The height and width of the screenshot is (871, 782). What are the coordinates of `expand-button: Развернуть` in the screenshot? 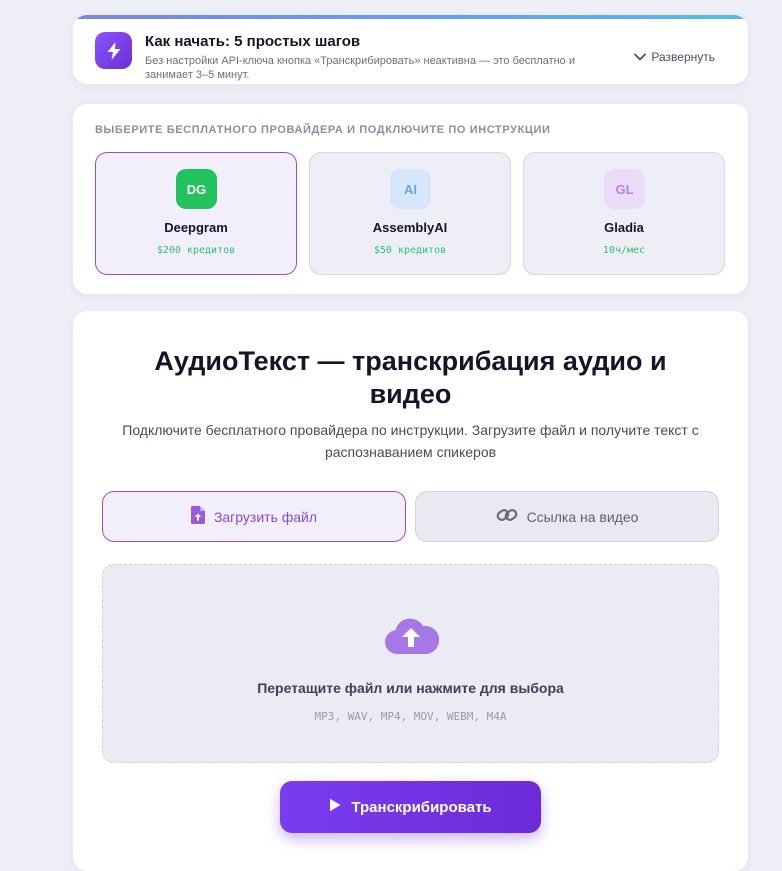 It's located at (674, 57).